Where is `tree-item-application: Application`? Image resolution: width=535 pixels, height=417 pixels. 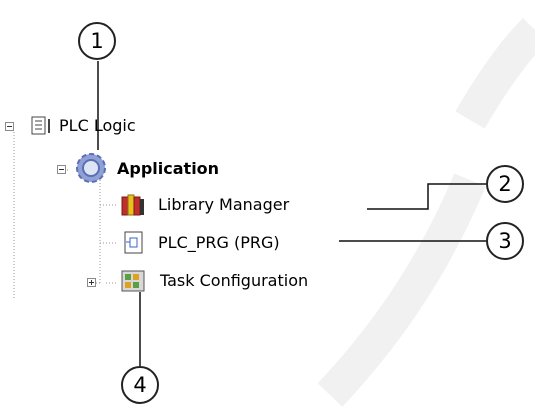 tree-item-application: Application is located at coordinates (168, 169).